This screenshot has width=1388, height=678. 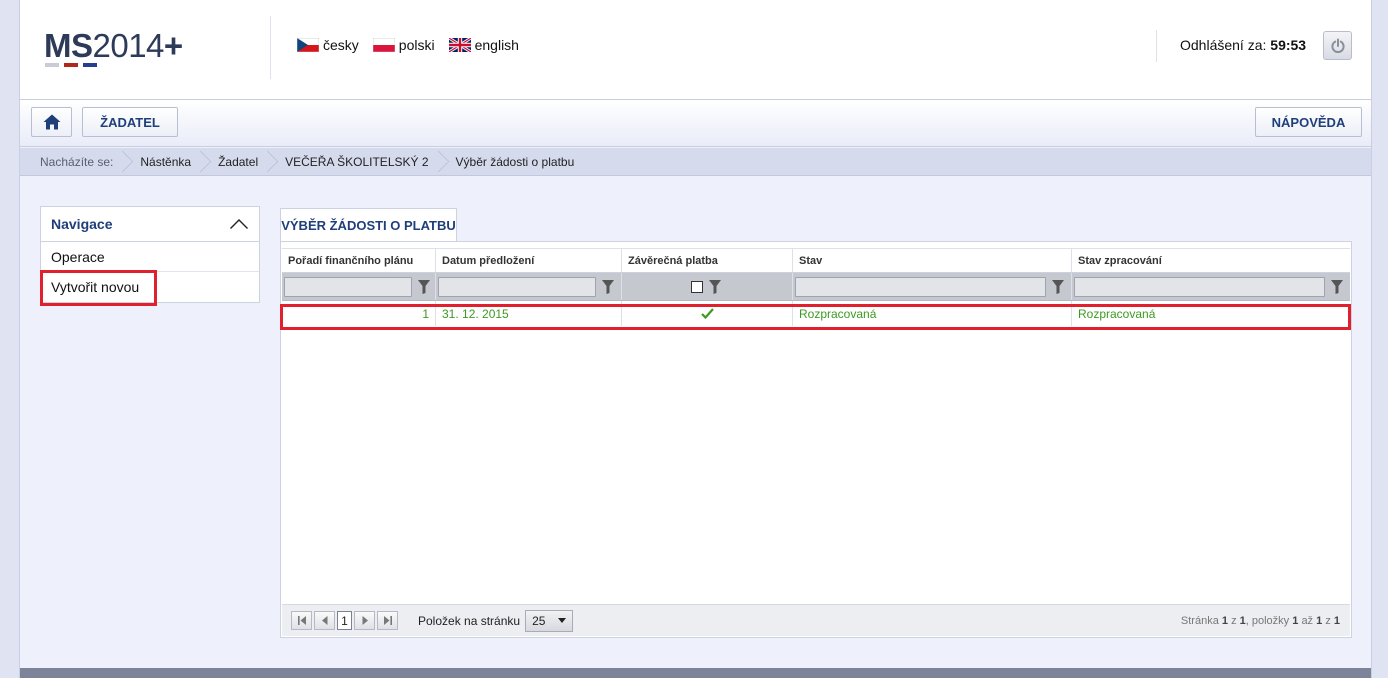 I want to click on breadcrumb-item-project: VEČEŘA ŠKOLITELSKÝ 2, so click(x=357, y=162).